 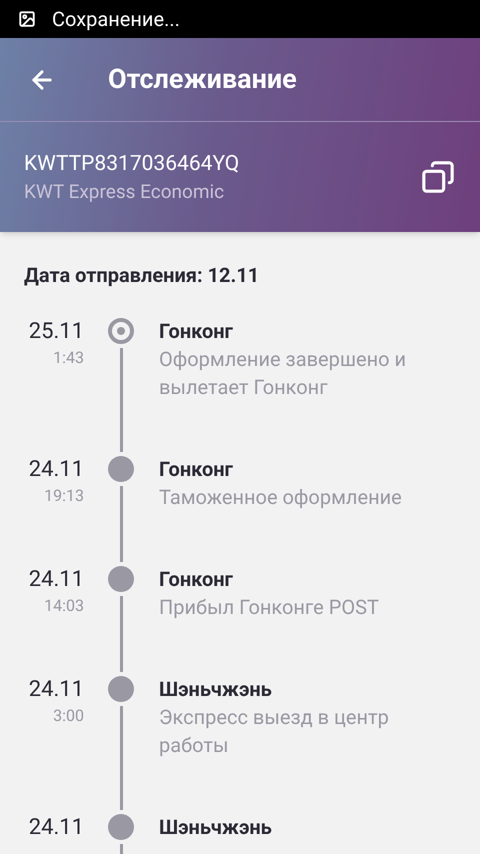 I want to click on event-time: 3:00, so click(x=68, y=716).